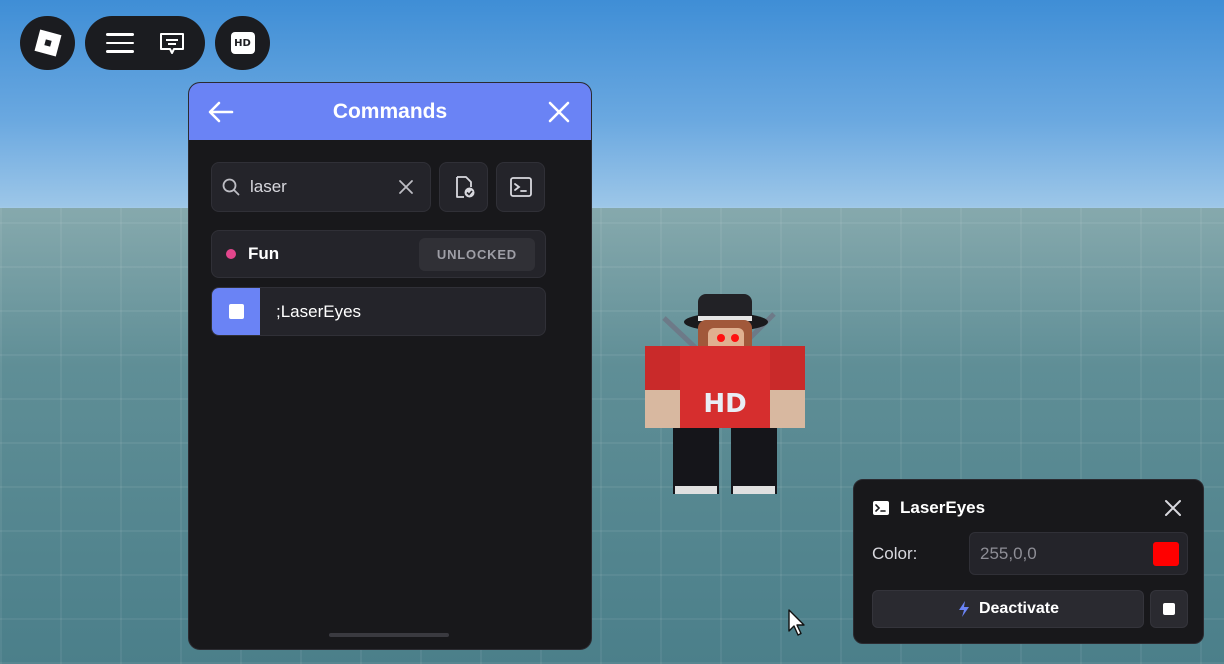 This screenshot has height=664, width=1224. I want to click on search-box, so click(321, 187).